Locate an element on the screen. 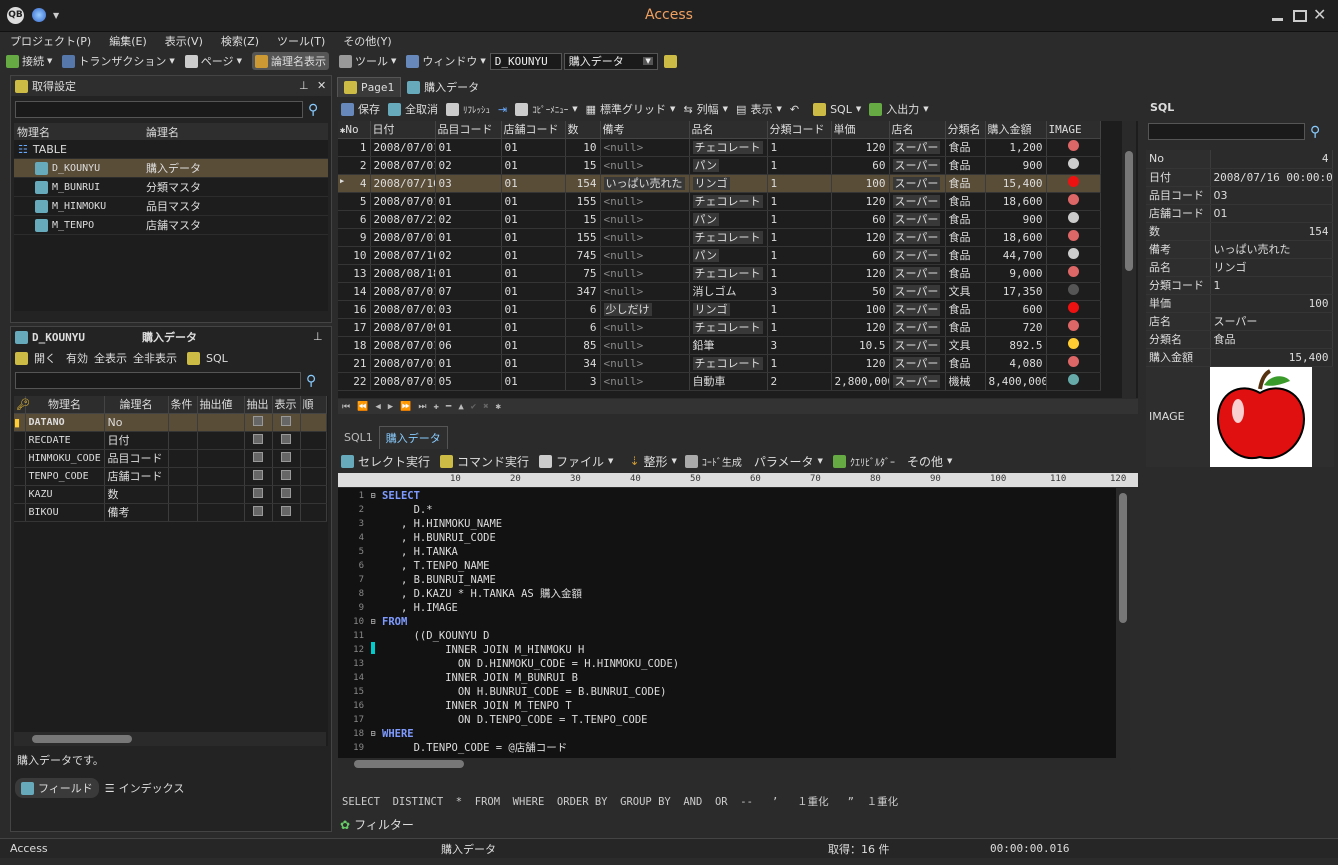 This screenshot has width=1338, height=865. code-line: 6 , T.TENPO_NAME is located at coordinates (734, 566).